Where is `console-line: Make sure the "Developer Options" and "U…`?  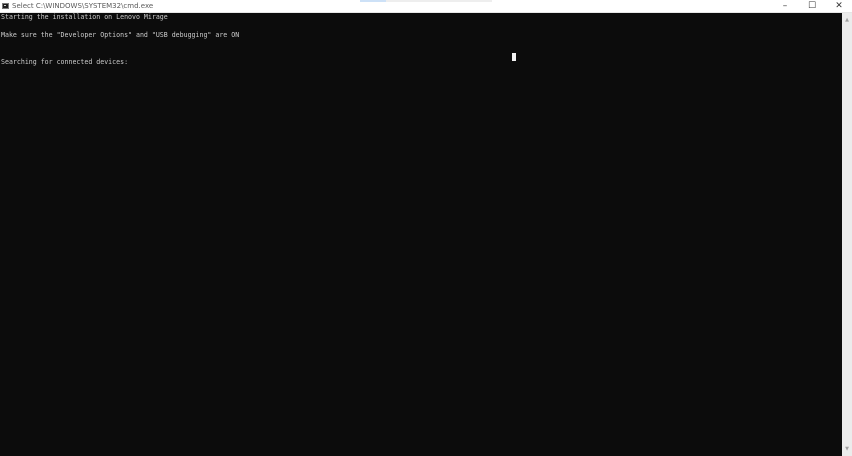 console-line: Make sure the "Developer Options" and "U… is located at coordinates (120, 35).